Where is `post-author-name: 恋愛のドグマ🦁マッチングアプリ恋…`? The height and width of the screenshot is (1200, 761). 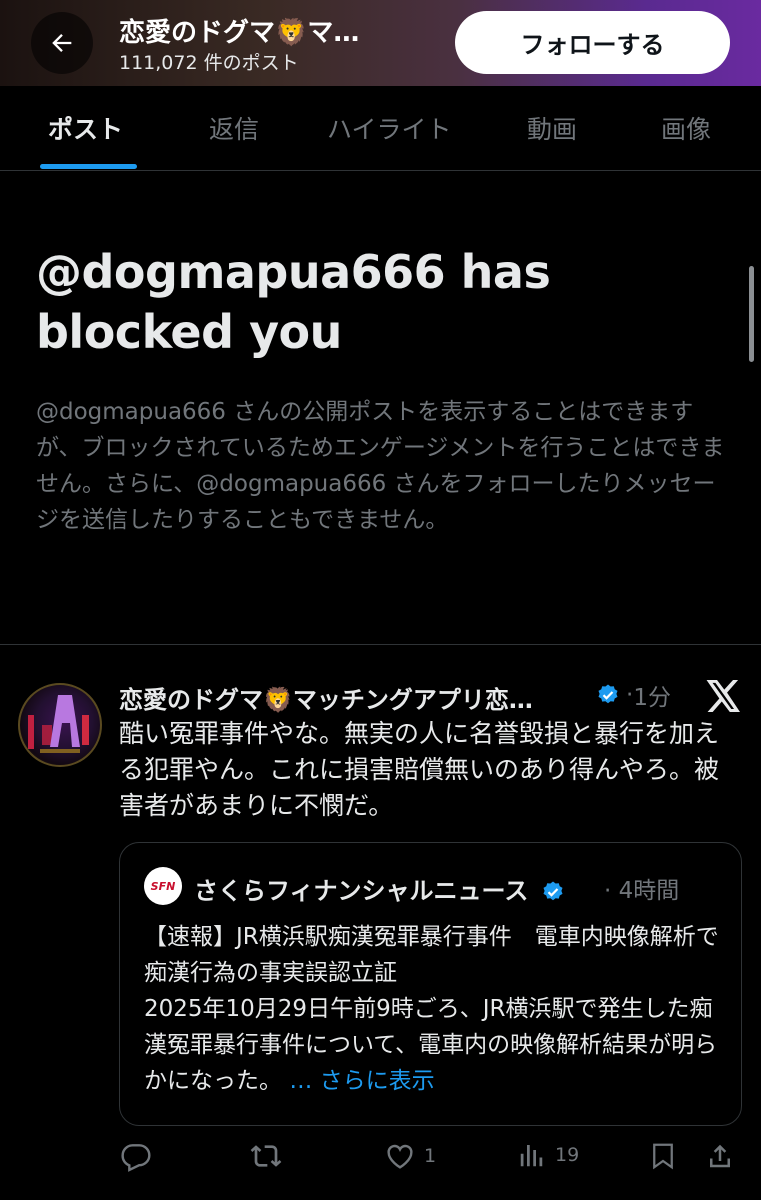
post-author-name: 恋愛のドグマ🦁マッチングアプリ恋… is located at coordinates (359, 697).